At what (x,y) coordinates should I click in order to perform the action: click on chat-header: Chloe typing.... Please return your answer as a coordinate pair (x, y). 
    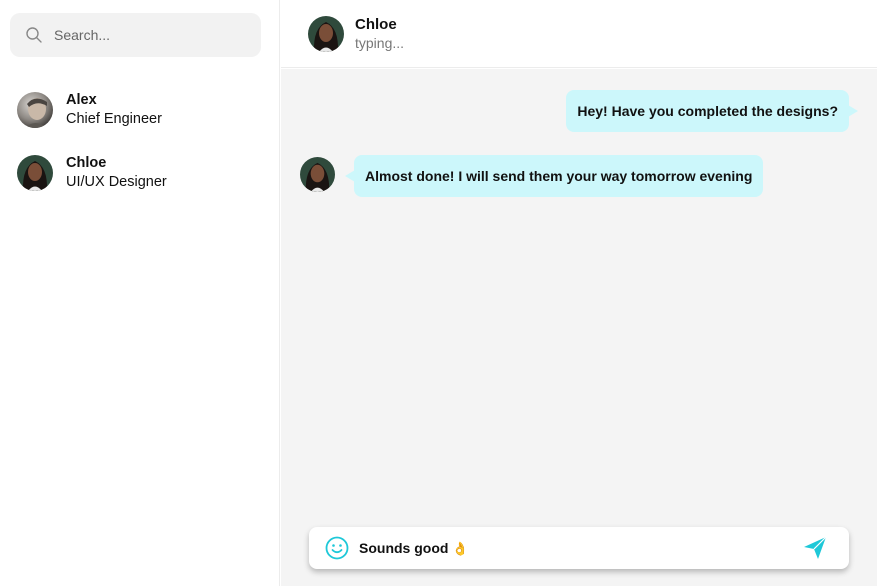
    Looking at the image, I should click on (579, 34).